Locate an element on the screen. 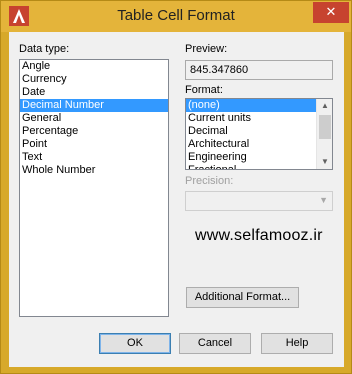 This screenshot has height=374, width=352. format-item: Architectural is located at coordinates (251, 144).